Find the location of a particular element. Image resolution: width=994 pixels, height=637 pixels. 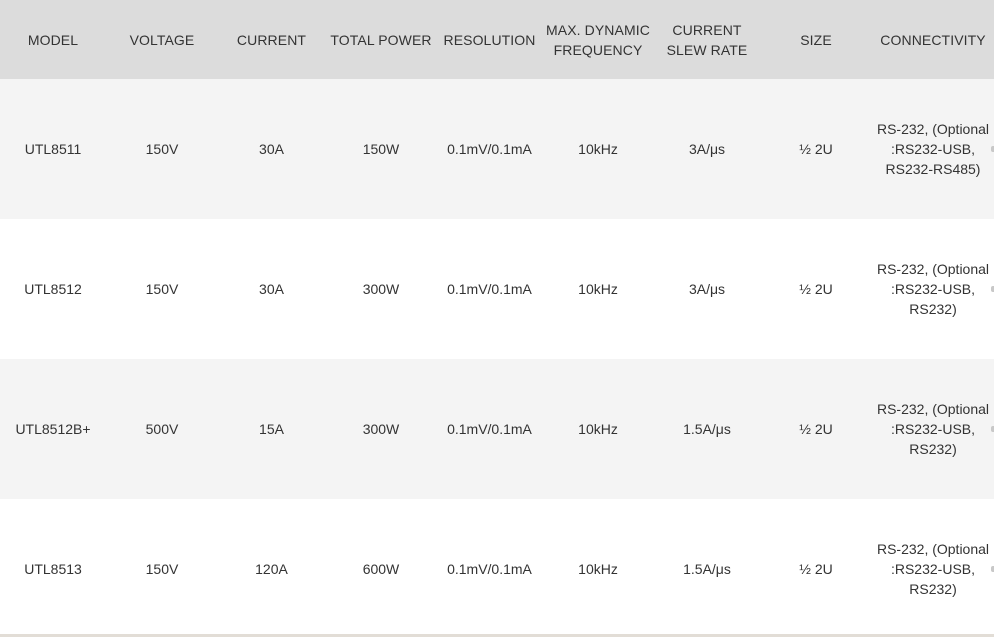

cell-model: UTL8513 is located at coordinates (53, 569).